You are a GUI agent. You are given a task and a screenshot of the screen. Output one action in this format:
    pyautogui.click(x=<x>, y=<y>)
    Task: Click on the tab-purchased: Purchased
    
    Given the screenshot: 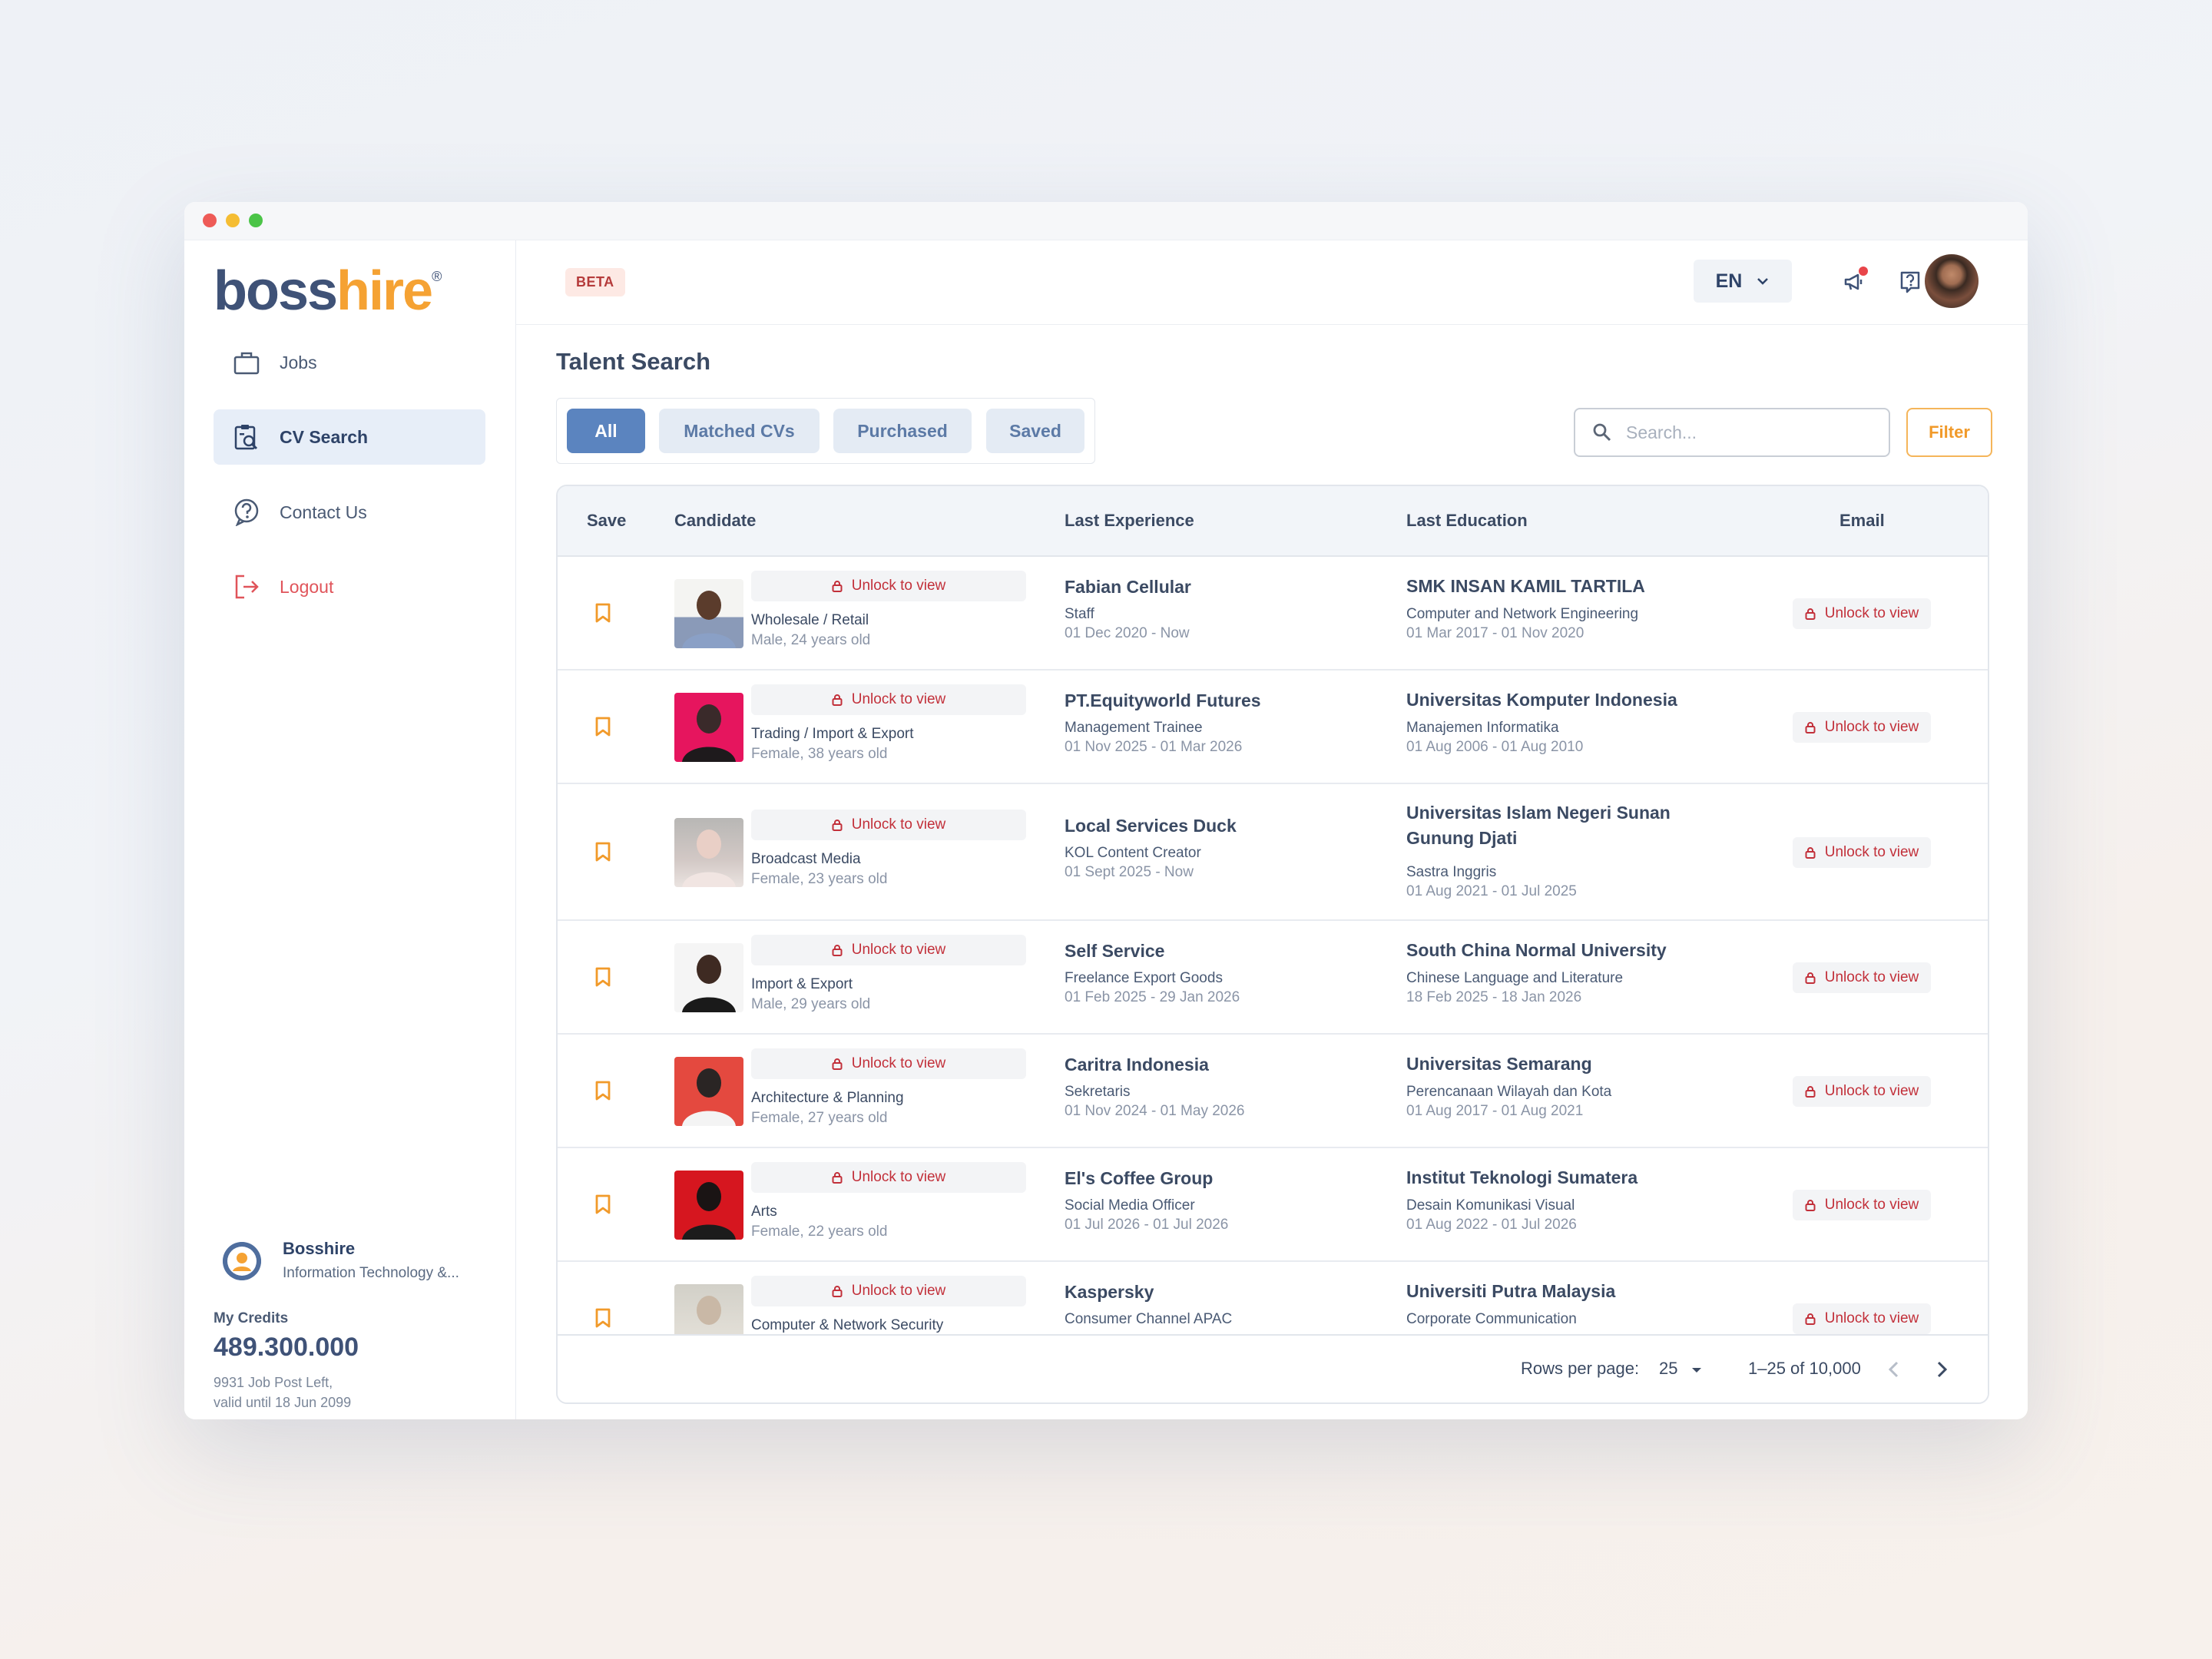 What is the action you would take?
    pyautogui.click(x=902, y=431)
    